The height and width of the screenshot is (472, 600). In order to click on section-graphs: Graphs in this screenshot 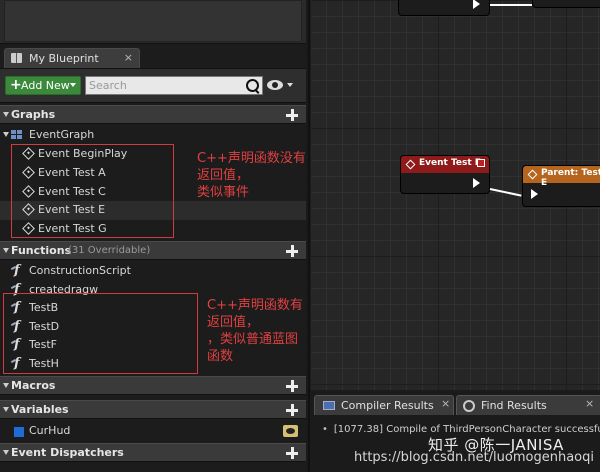, I will do `click(153, 114)`.